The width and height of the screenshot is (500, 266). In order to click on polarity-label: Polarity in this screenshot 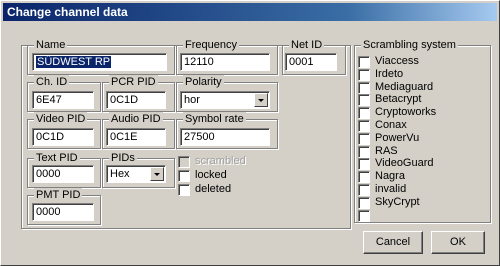, I will do `click(203, 82)`.